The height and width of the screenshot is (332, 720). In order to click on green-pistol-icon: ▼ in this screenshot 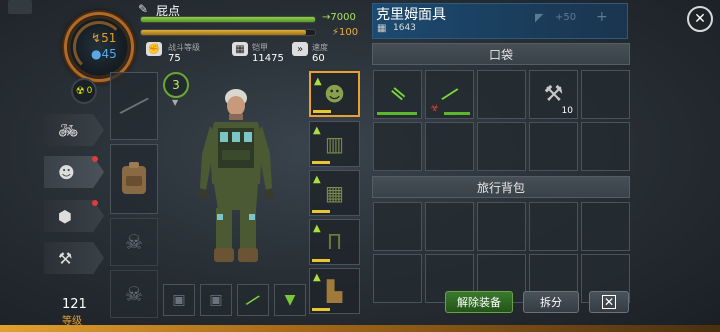, I will do `click(290, 300)`.